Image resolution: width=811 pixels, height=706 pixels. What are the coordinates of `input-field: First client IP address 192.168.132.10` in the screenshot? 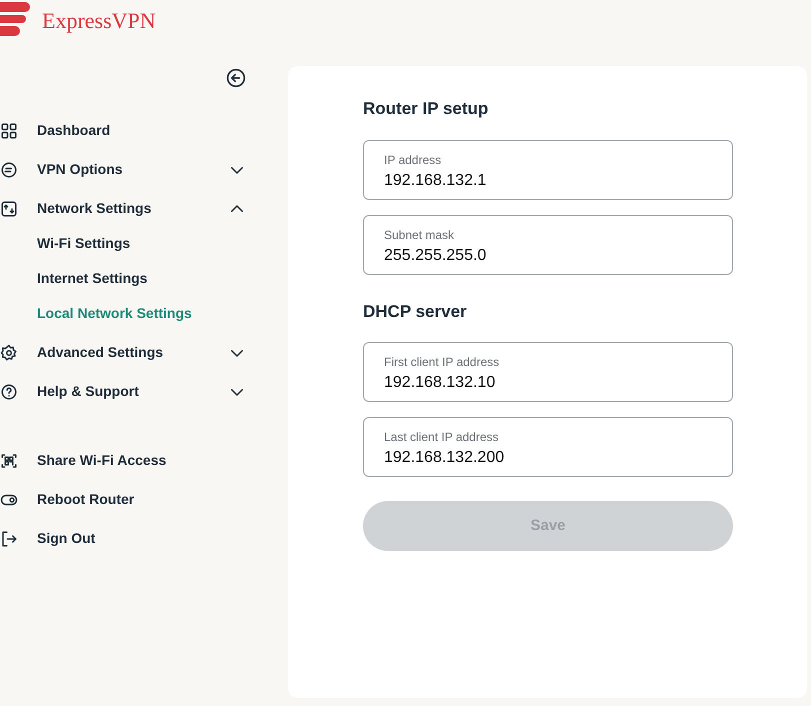 It's located at (548, 372).